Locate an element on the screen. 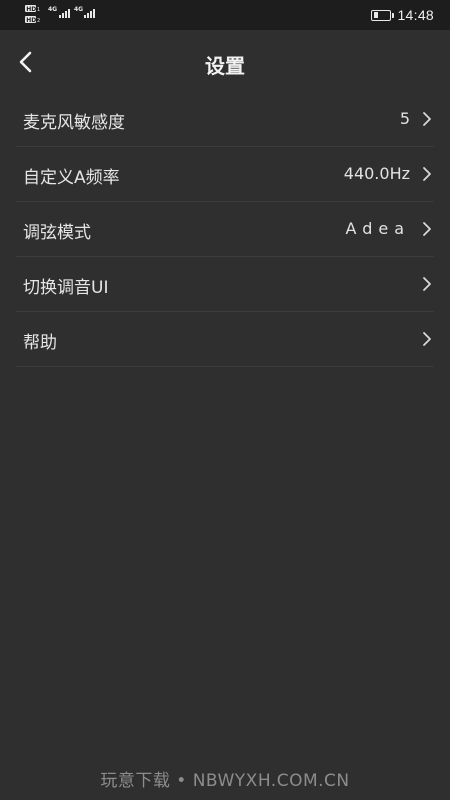 The height and width of the screenshot is (800, 450). setting-custom-a-frequency: 自定义A频率 440.0Hz is located at coordinates (225, 174).